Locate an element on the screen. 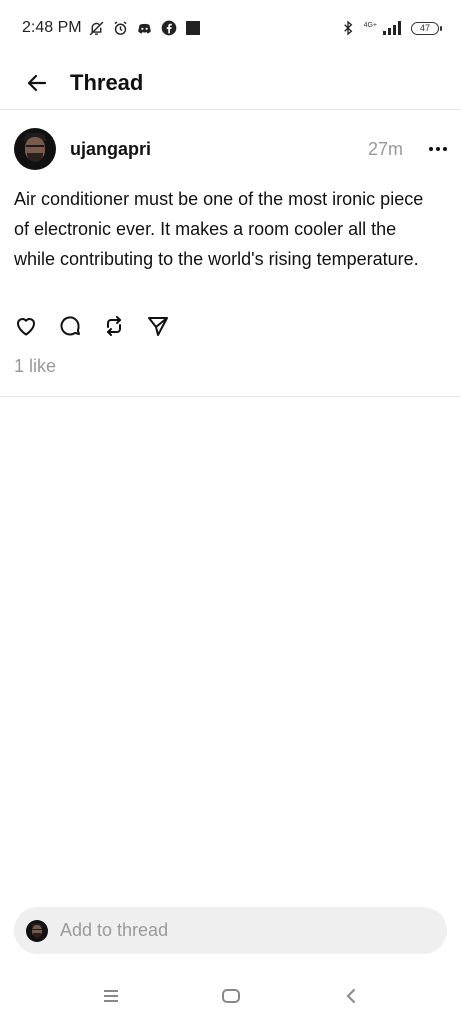 The width and height of the screenshot is (461, 1024). back-button is located at coordinates (37, 83).